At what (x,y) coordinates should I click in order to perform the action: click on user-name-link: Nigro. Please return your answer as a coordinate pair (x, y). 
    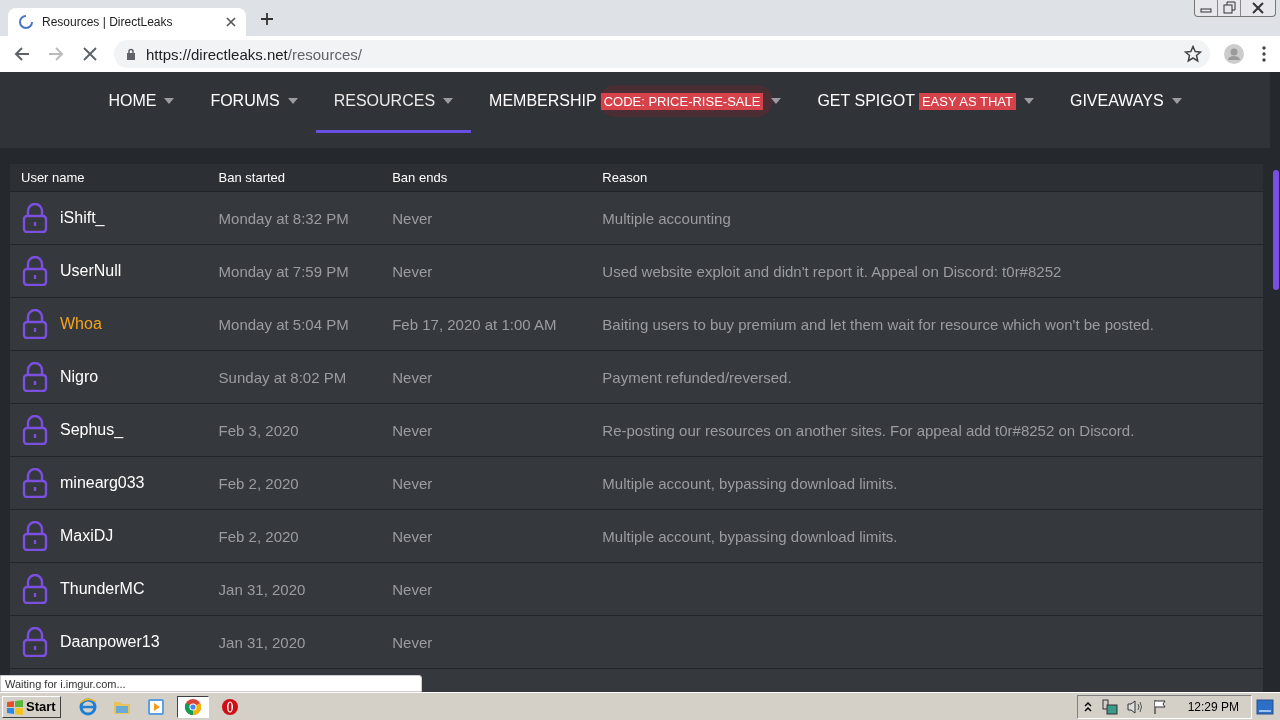
    Looking at the image, I should click on (79, 377).